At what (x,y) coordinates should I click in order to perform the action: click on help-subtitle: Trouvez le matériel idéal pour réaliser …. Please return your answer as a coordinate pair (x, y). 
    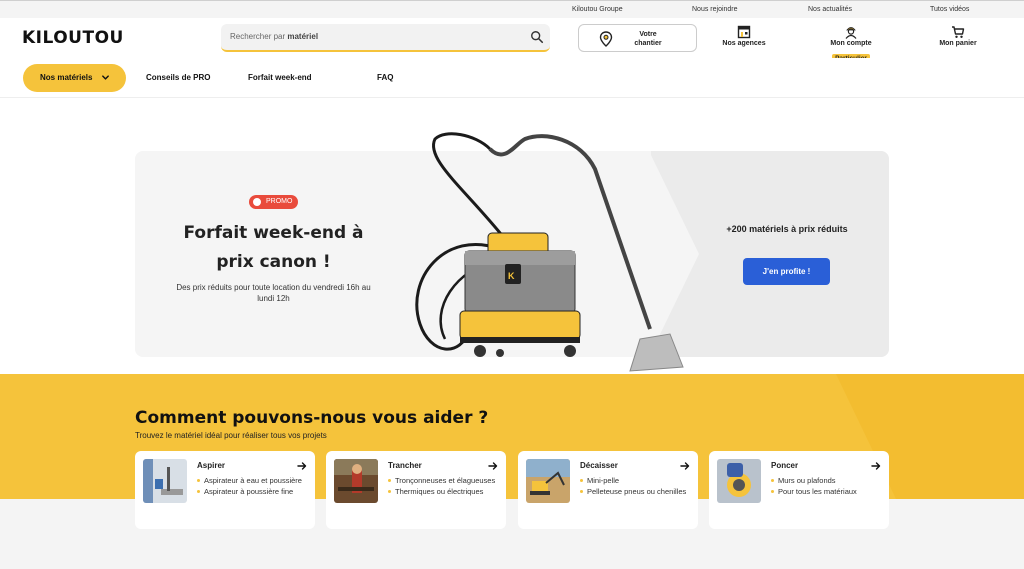
    Looking at the image, I should click on (231, 435).